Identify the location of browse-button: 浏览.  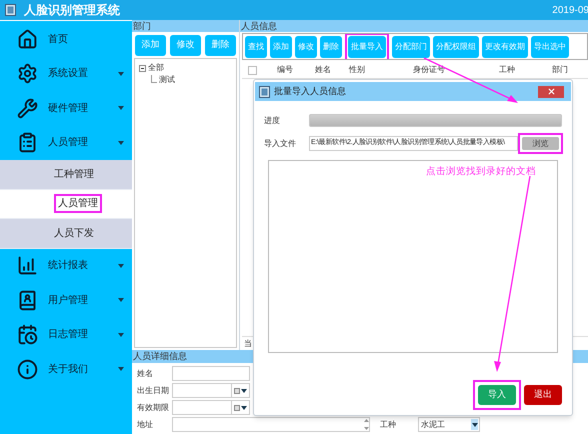
(540, 143).